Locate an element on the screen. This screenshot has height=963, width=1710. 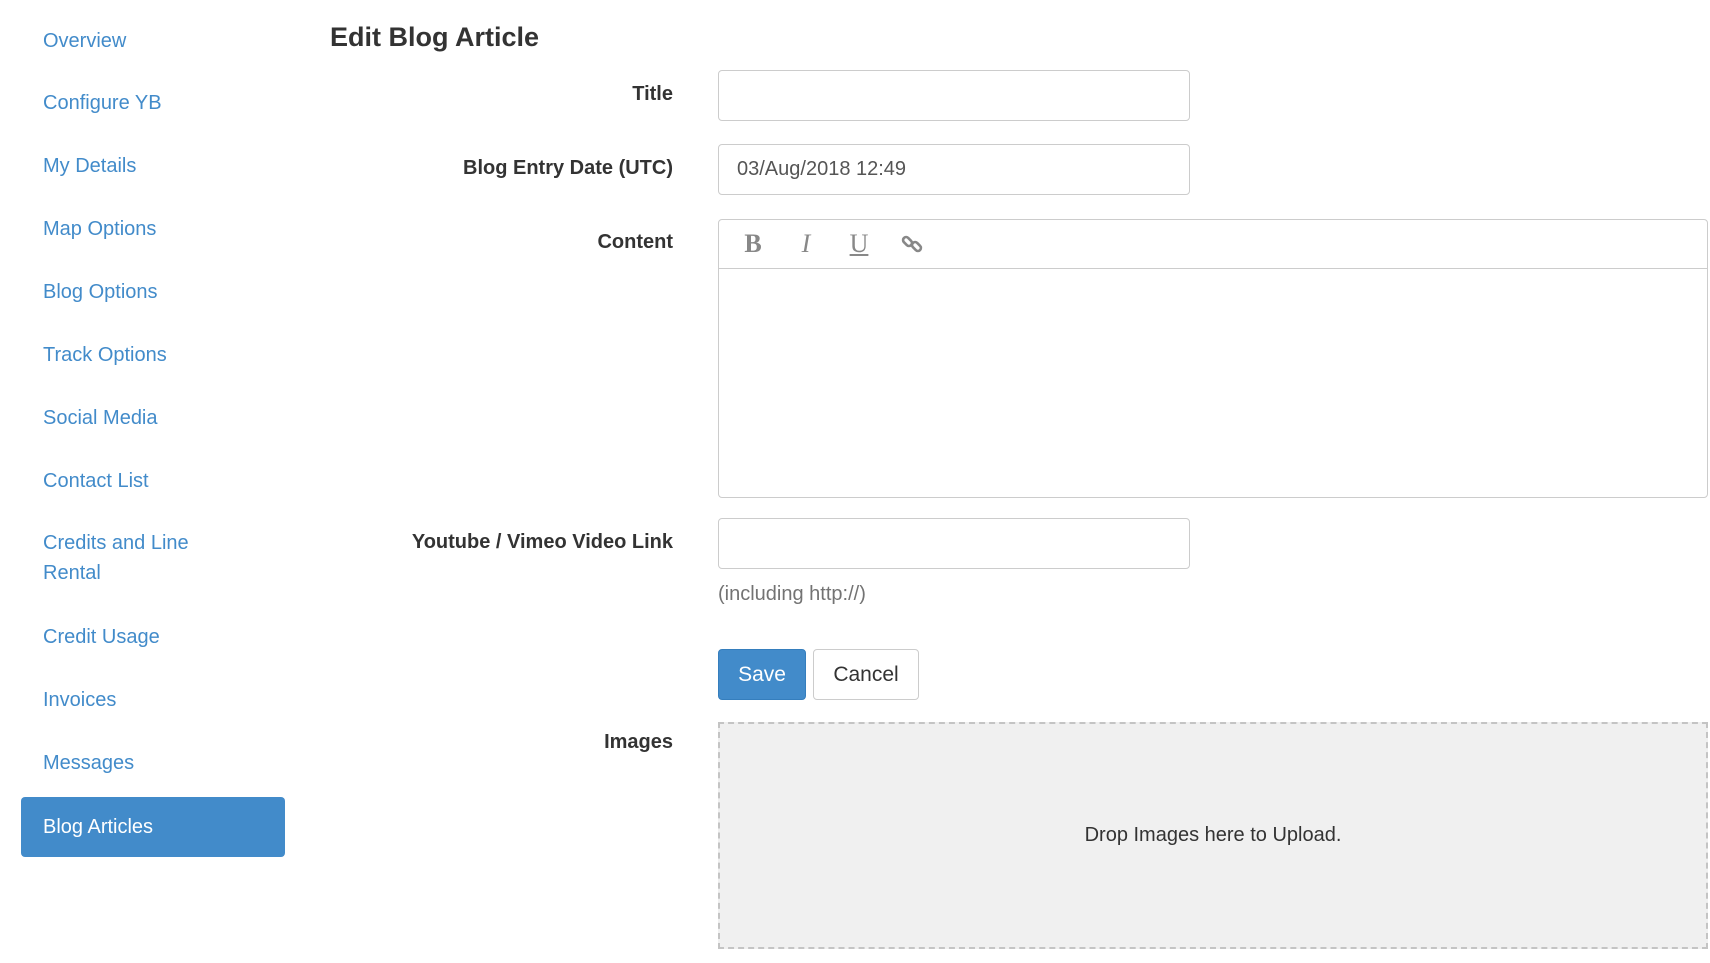
sidebar-item-invoices: Invoices is located at coordinates (153, 700).